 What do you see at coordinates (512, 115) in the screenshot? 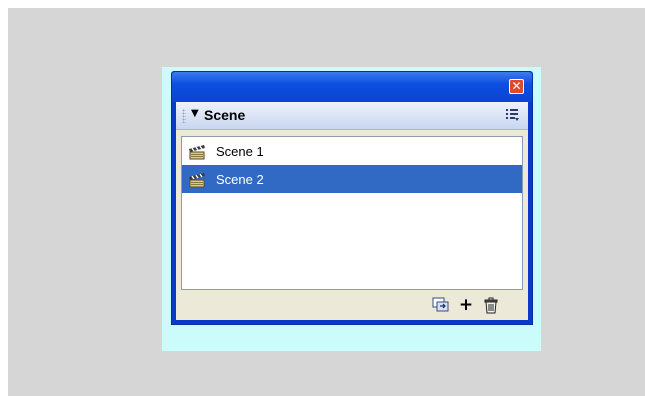
I see `panel-options-icon` at bounding box center [512, 115].